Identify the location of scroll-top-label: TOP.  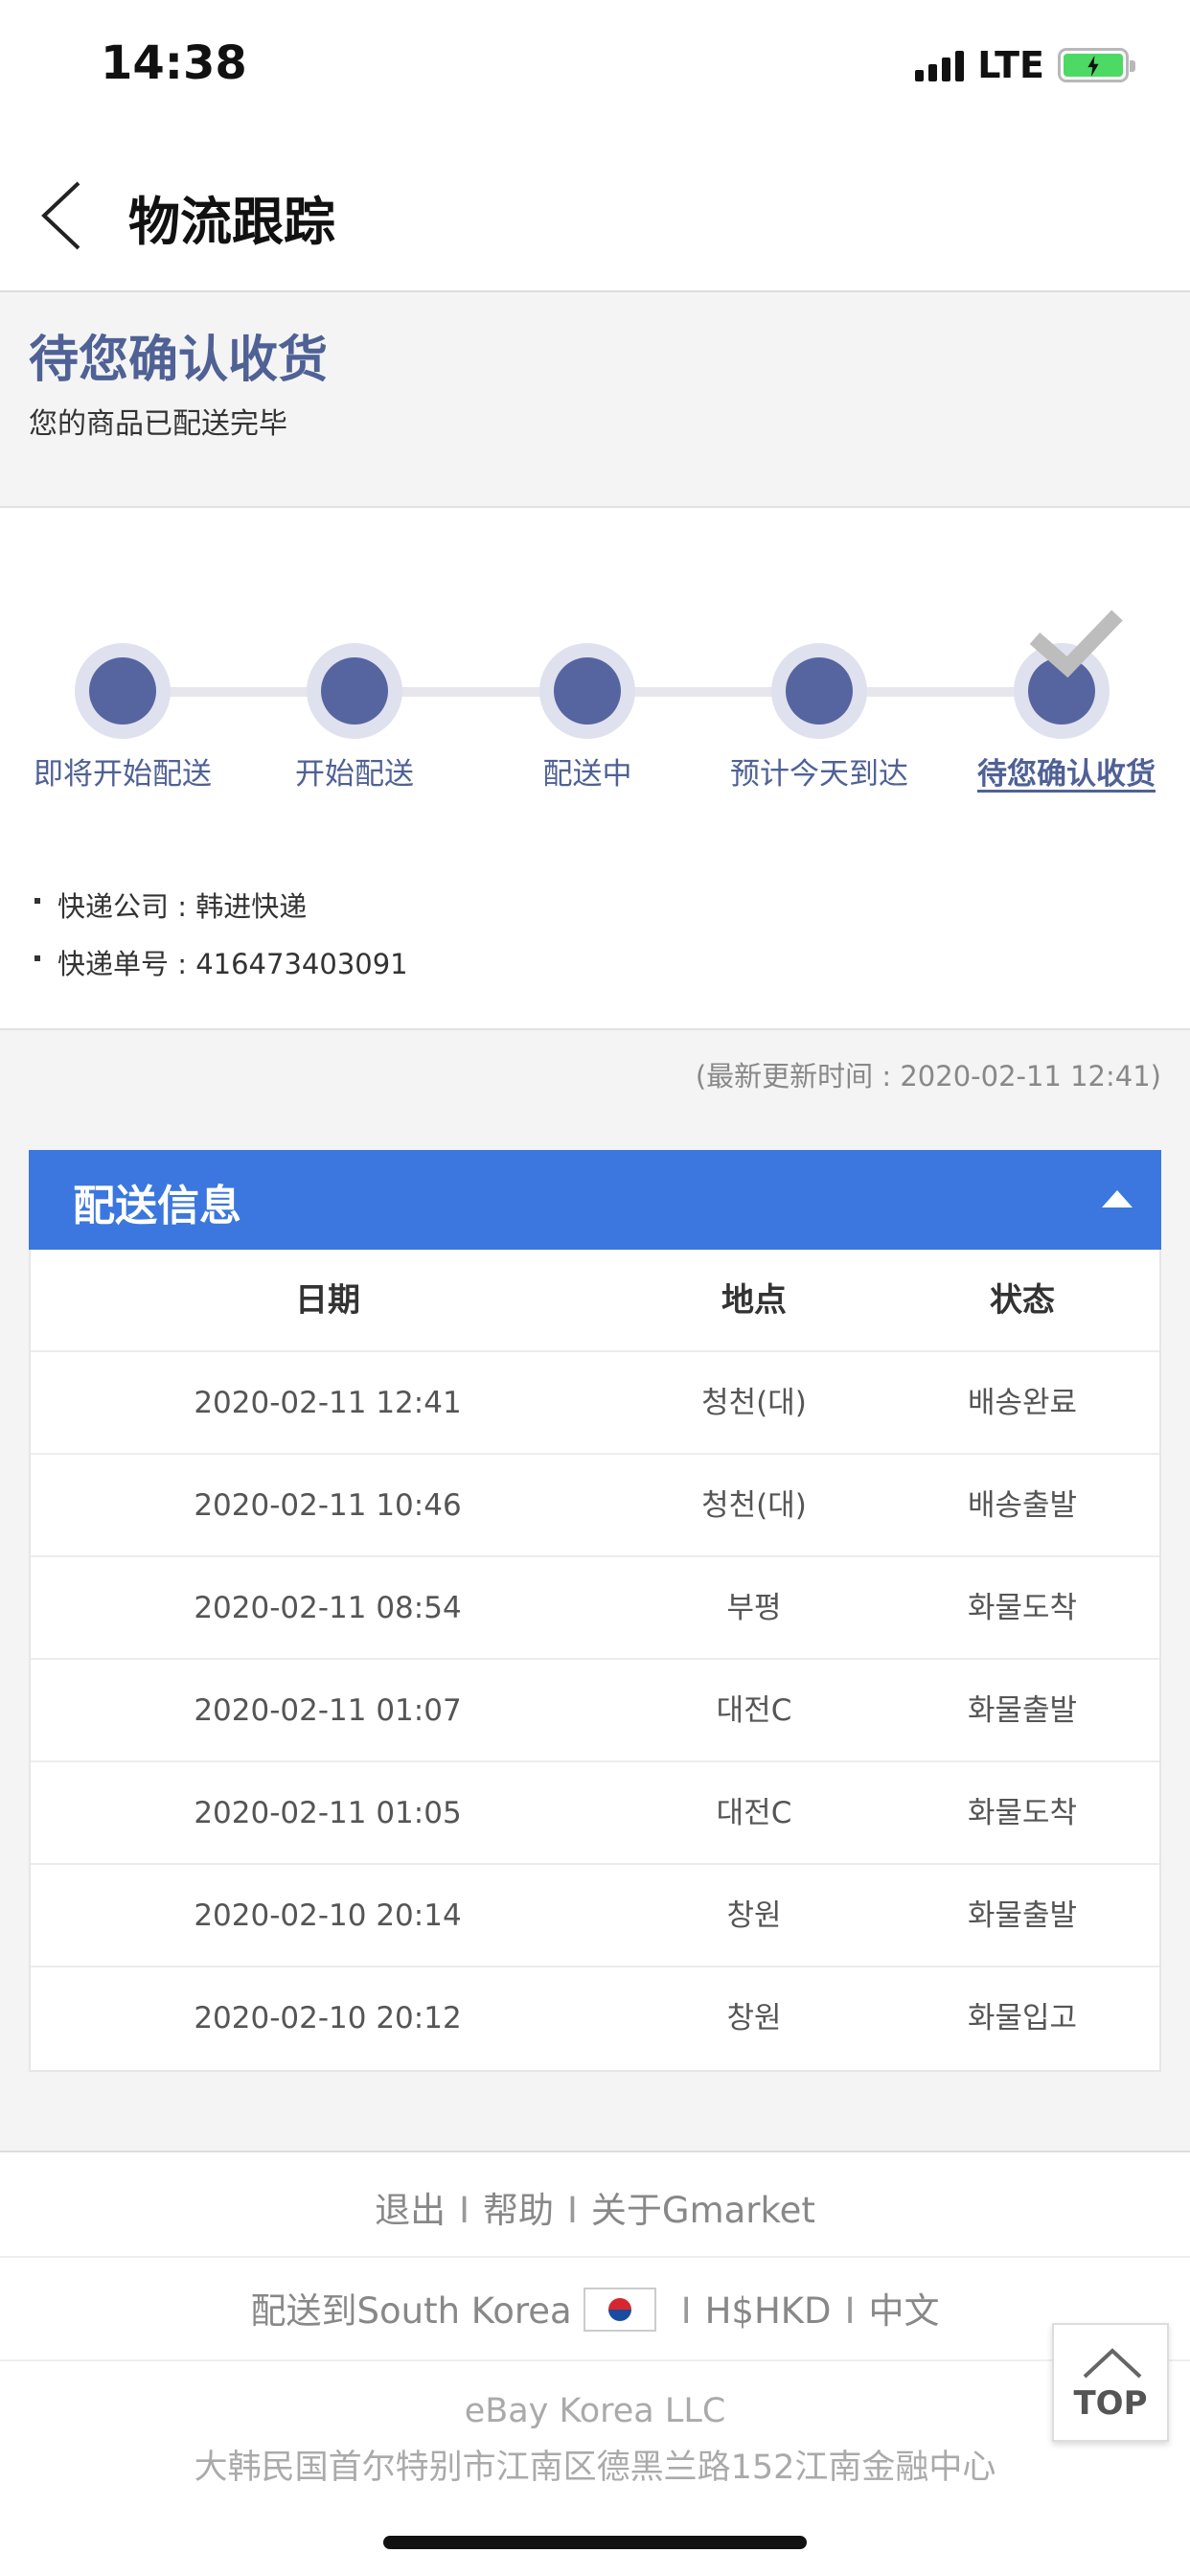
(1110, 2403).